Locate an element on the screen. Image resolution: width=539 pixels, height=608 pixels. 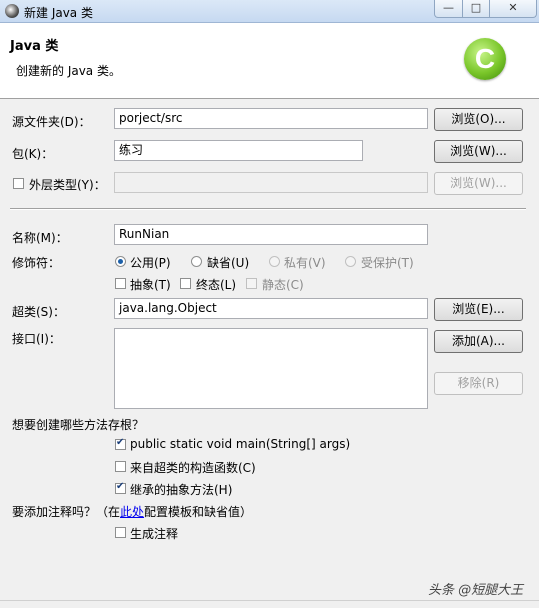
wizard-subtitle: 创建新的 Java 类。 is located at coordinates (68, 71).